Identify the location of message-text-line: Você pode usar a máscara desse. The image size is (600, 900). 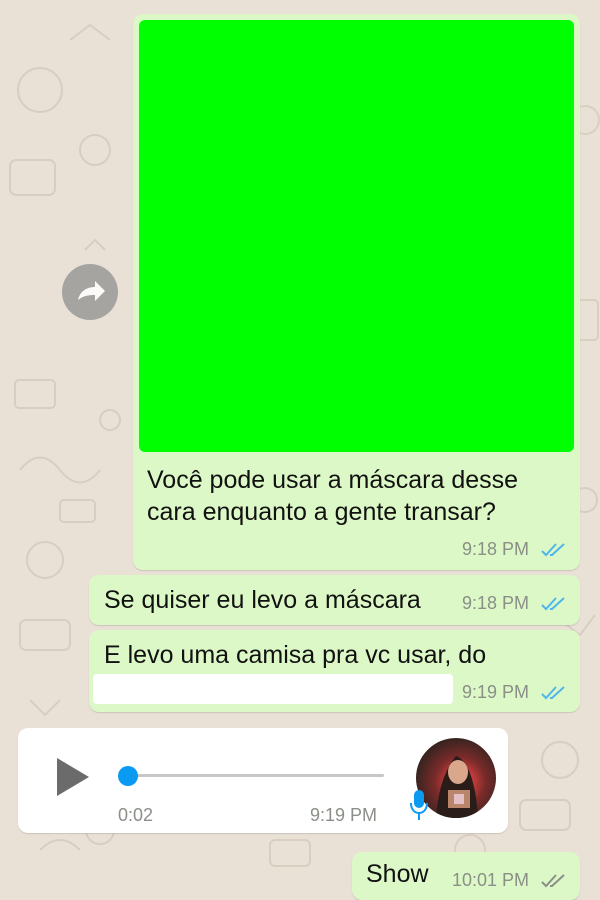
(333, 480).